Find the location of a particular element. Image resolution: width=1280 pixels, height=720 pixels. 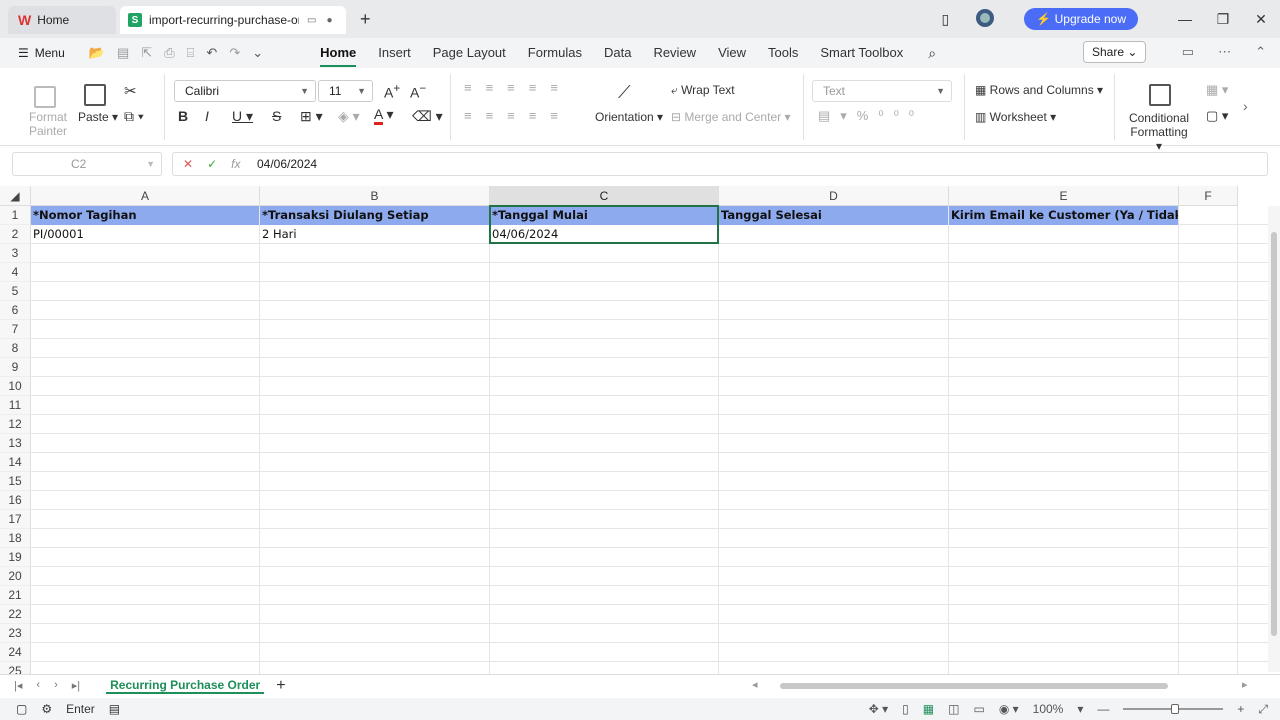

function-icon: fx is located at coordinates (235, 164).